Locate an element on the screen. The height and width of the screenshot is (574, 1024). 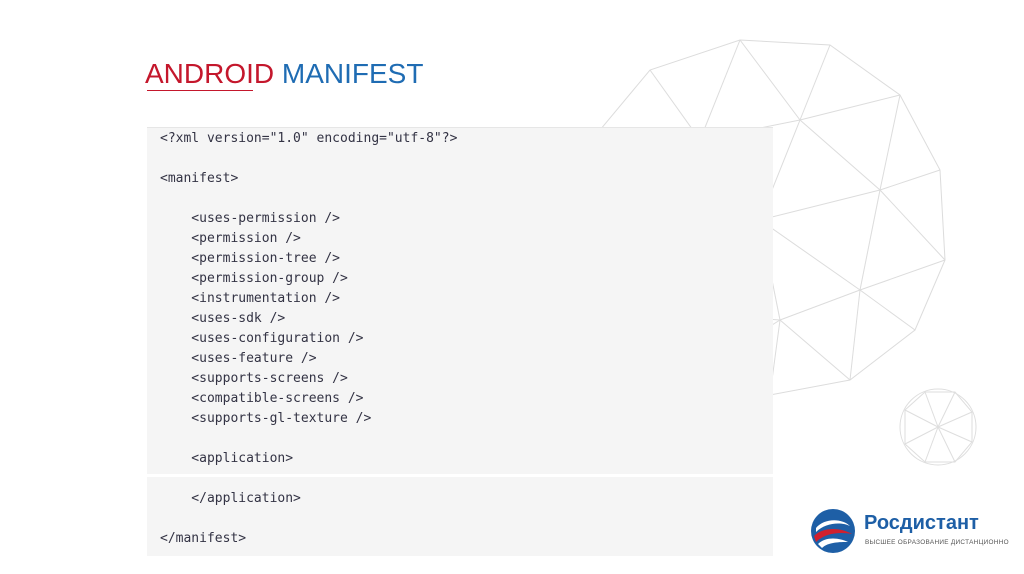
title-underline is located at coordinates (200, 90).